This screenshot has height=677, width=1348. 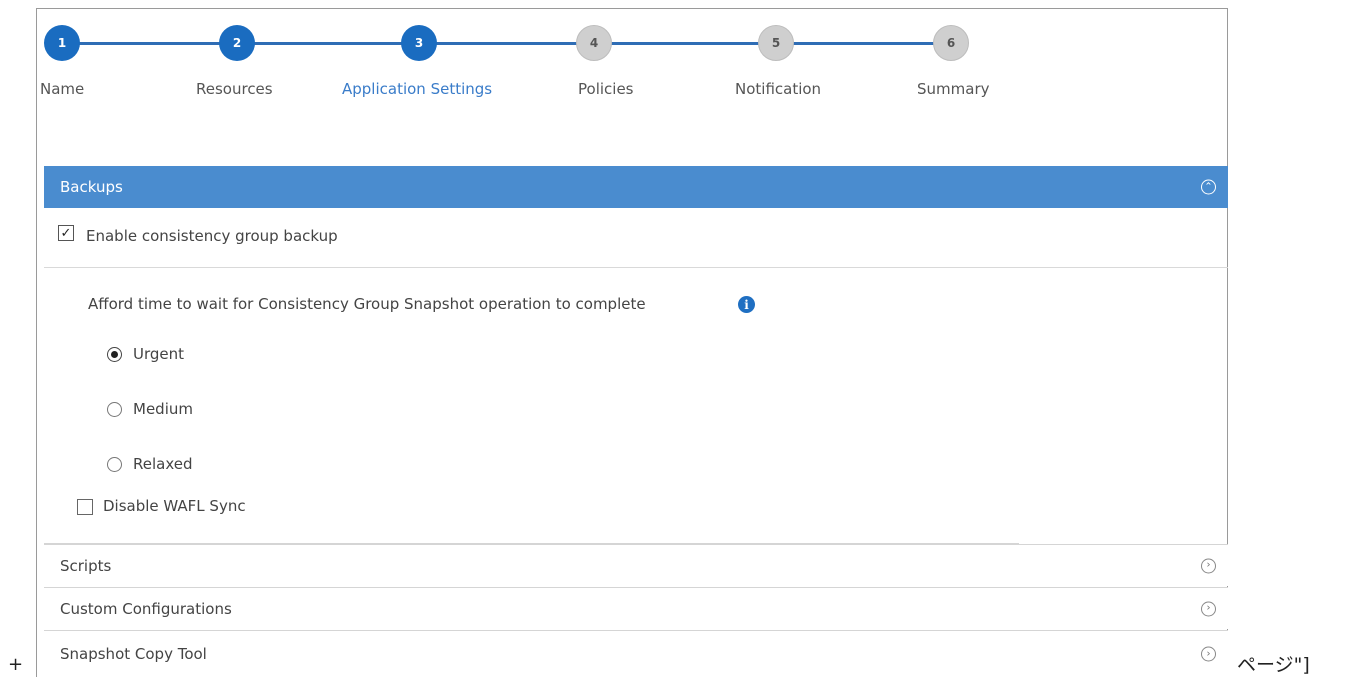 What do you see at coordinates (62, 89) in the screenshot?
I see `step-1-label: Name` at bounding box center [62, 89].